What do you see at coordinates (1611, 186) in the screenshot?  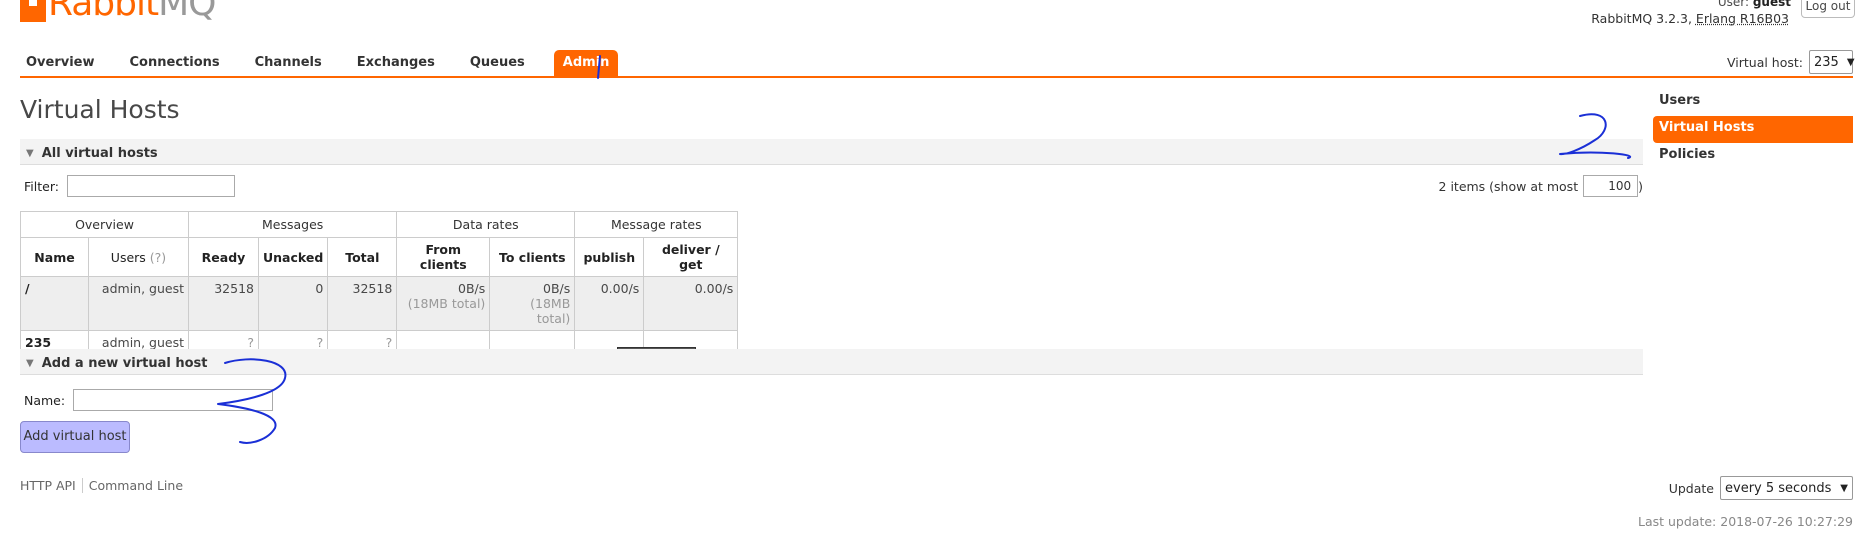 I see `show-at-most-input: 100` at bounding box center [1611, 186].